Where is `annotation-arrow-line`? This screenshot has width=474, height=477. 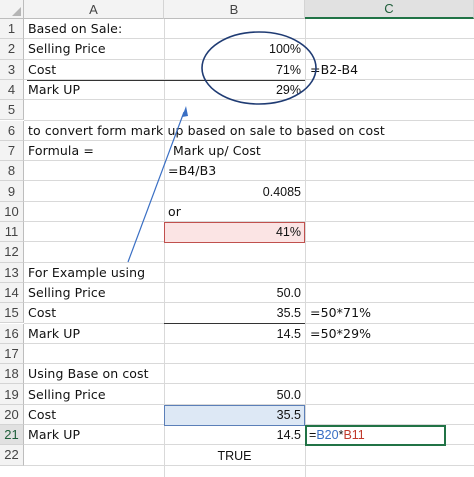 annotation-arrow-line is located at coordinates (156, 187).